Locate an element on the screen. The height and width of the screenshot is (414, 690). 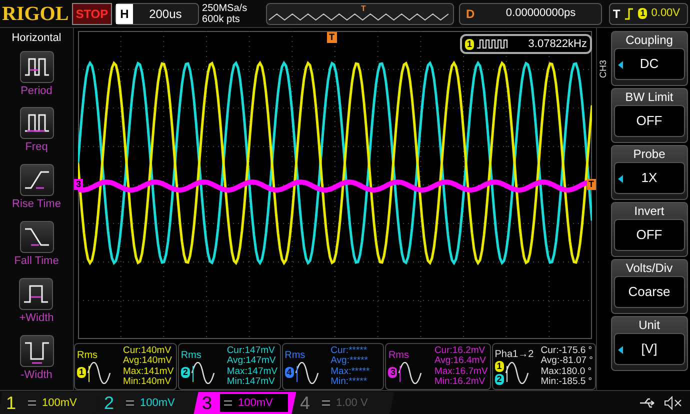
measurement-value: Cur:140mV is located at coordinates (147, 351).